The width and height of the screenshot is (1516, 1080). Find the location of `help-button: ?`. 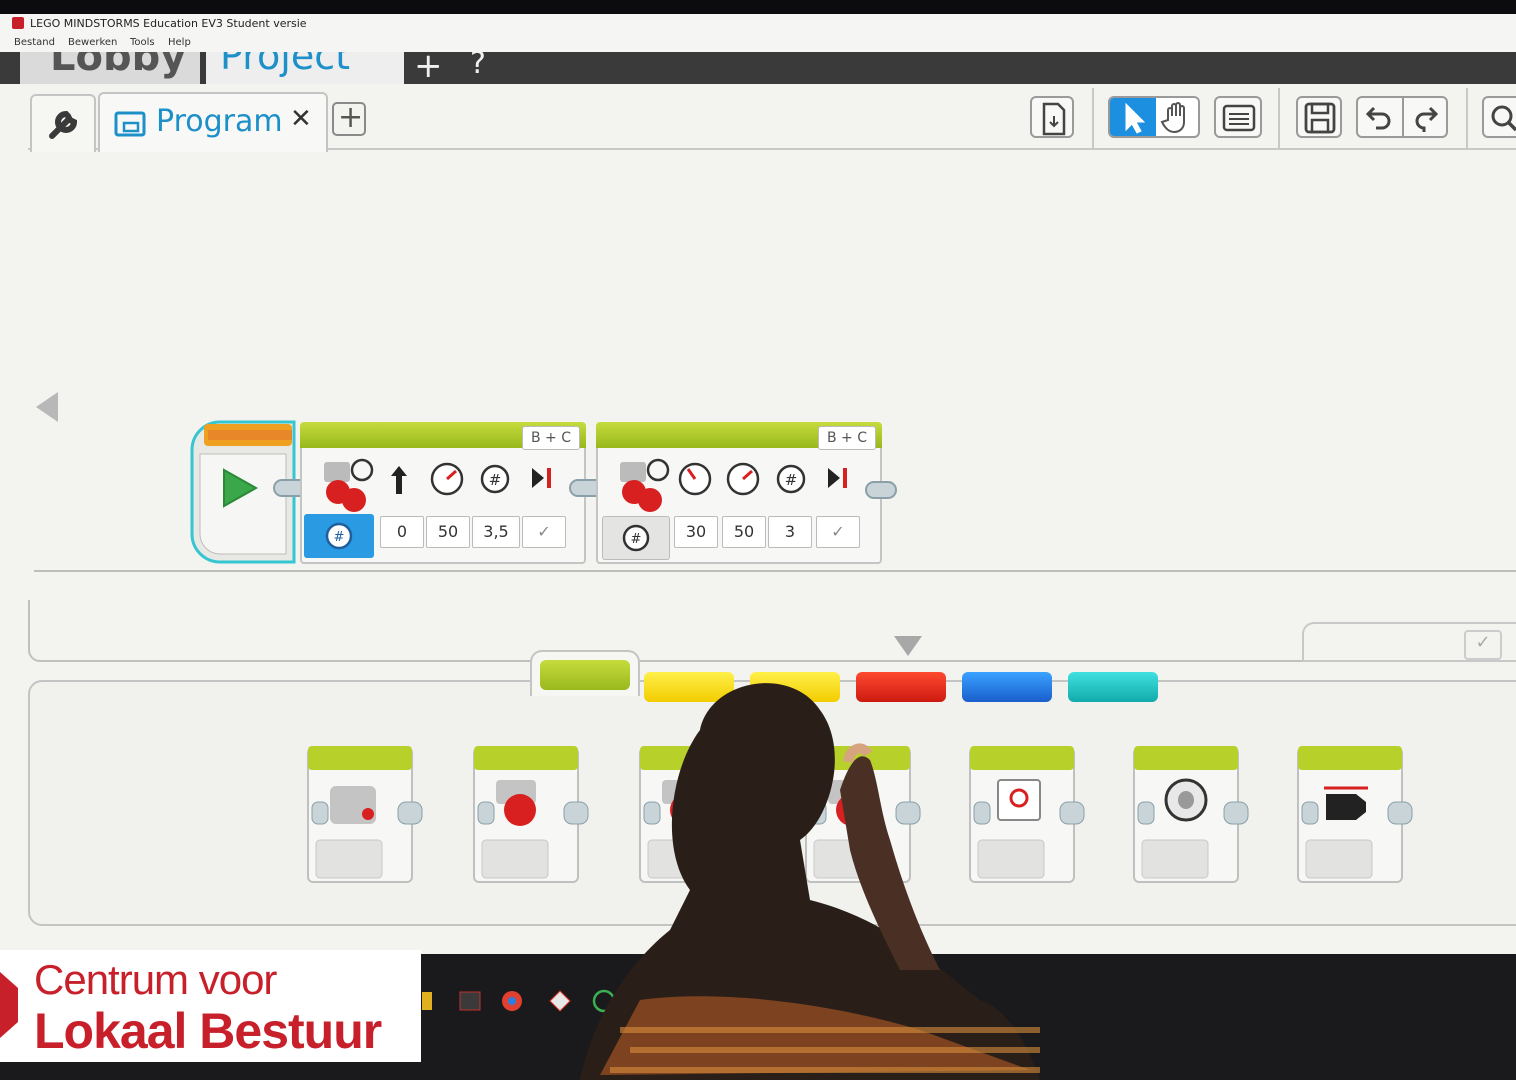

help-button: ? is located at coordinates (478, 66).